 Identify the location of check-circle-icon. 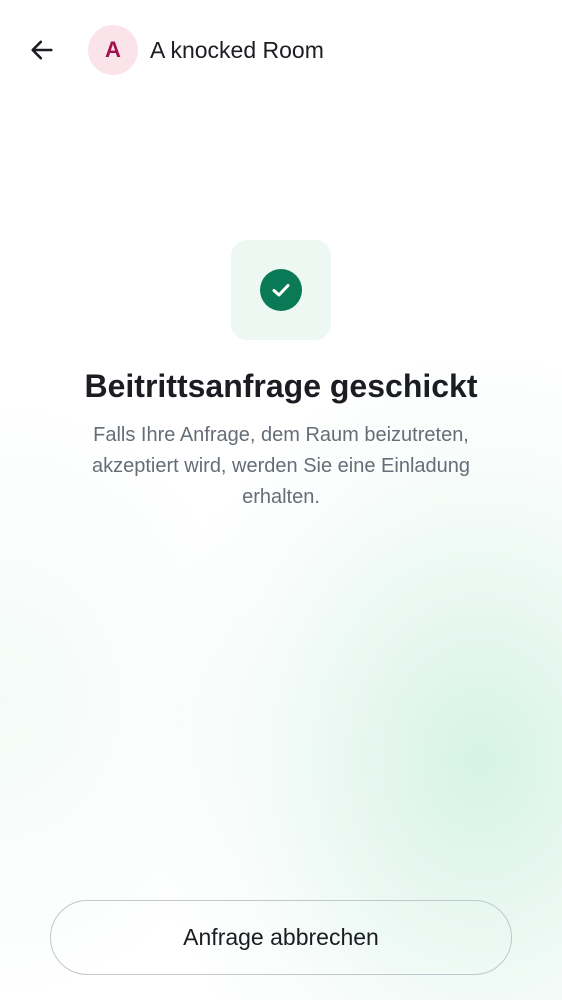
(281, 290).